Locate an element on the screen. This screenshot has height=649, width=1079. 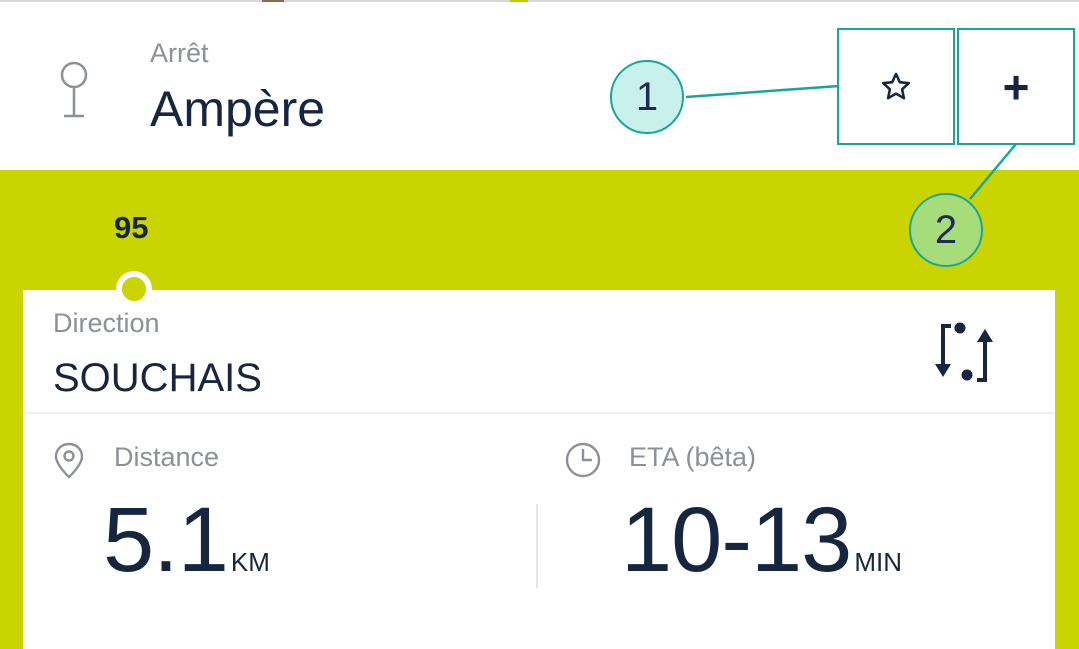
direction-name: SOUCHAIS is located at coordinates (157, 378).